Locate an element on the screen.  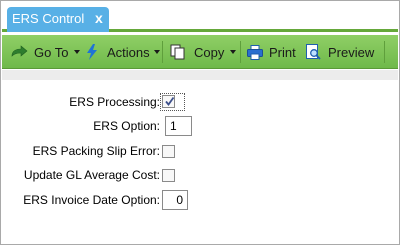
print-icon is located at coordinates (255, 52).